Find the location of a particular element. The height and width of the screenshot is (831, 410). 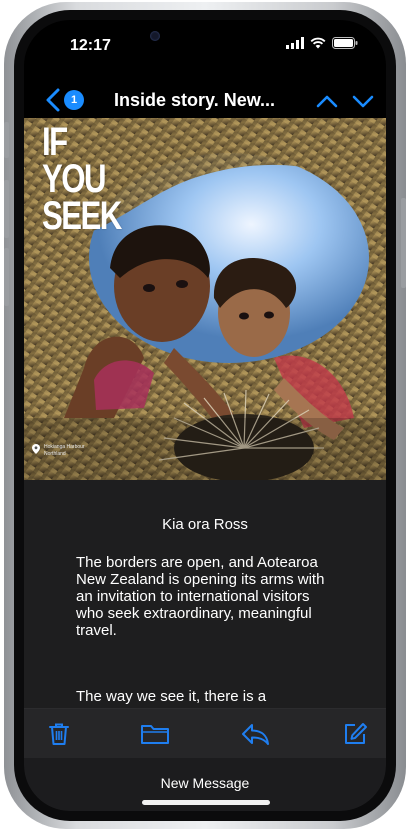

hero-headline-line-3: SEEK is located at coordinates (82, 216).